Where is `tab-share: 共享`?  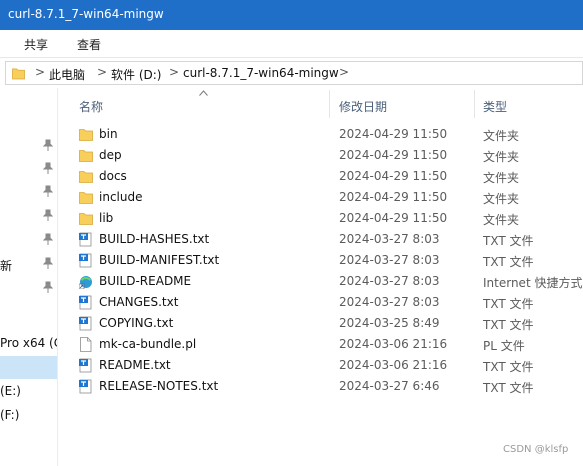 tab-share: 共享 is located at coordinates (36, 44).